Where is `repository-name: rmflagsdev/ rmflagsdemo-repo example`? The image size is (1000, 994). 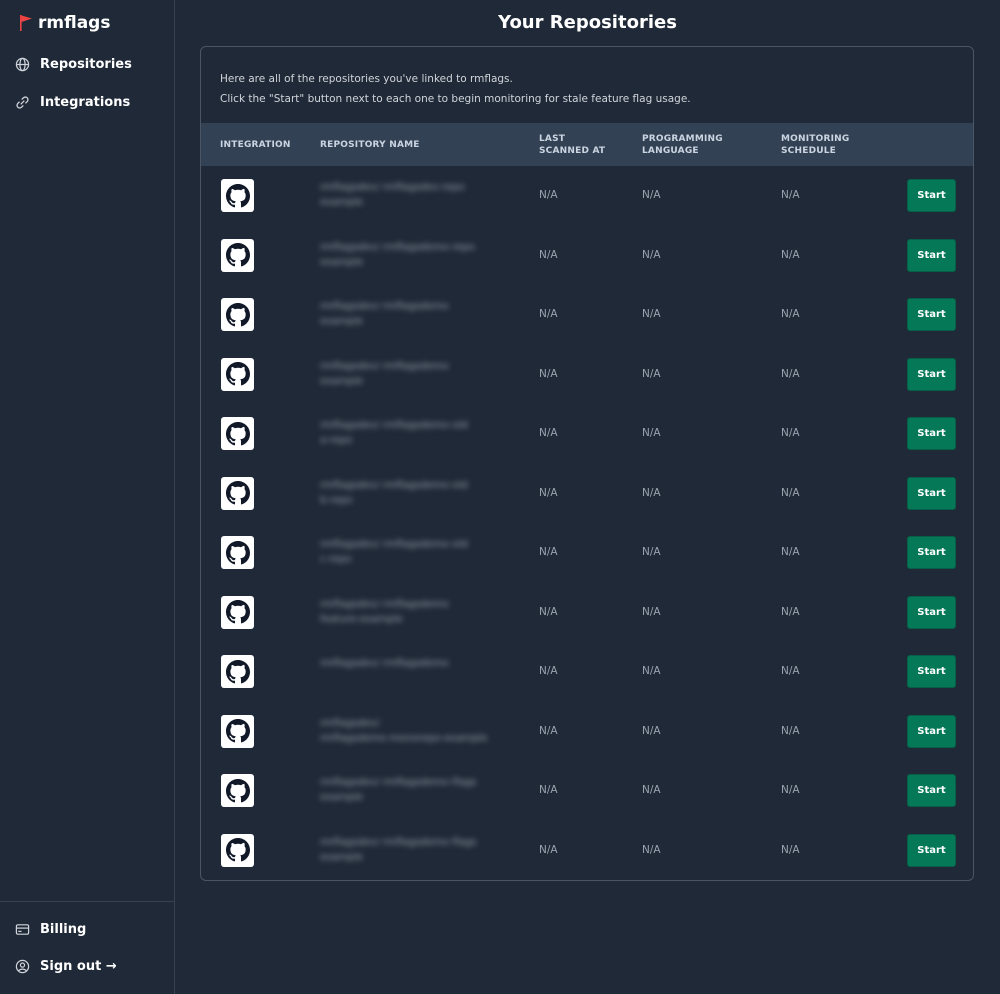
repository-name: rmflagsdev/ rmflagsdemo-repo example is located at coordinates (412, 255).